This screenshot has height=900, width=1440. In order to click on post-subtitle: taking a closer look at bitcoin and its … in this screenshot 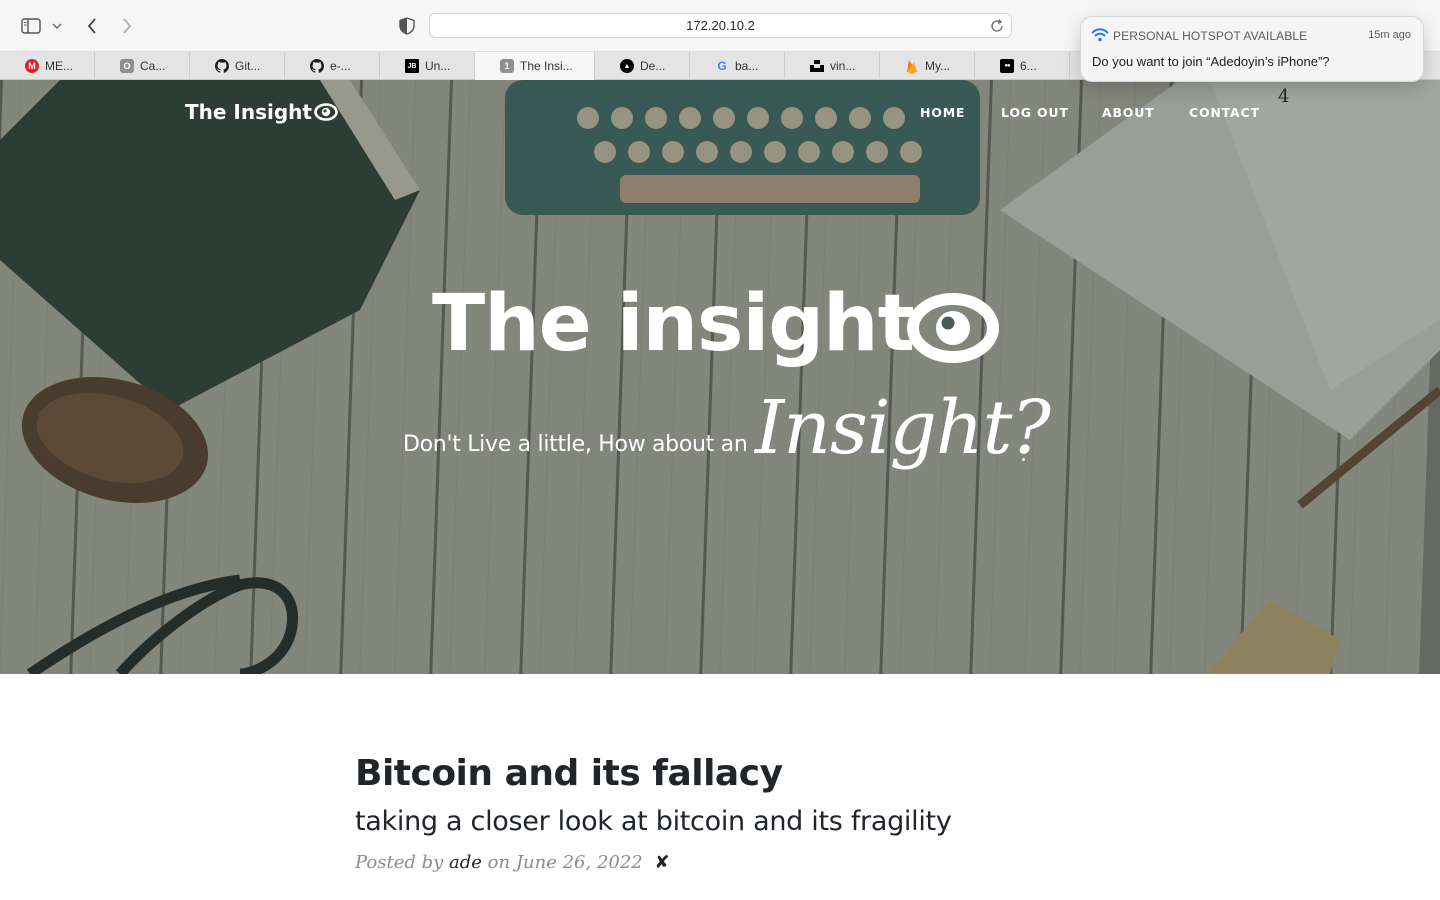, I will do `click(653, 821)`.